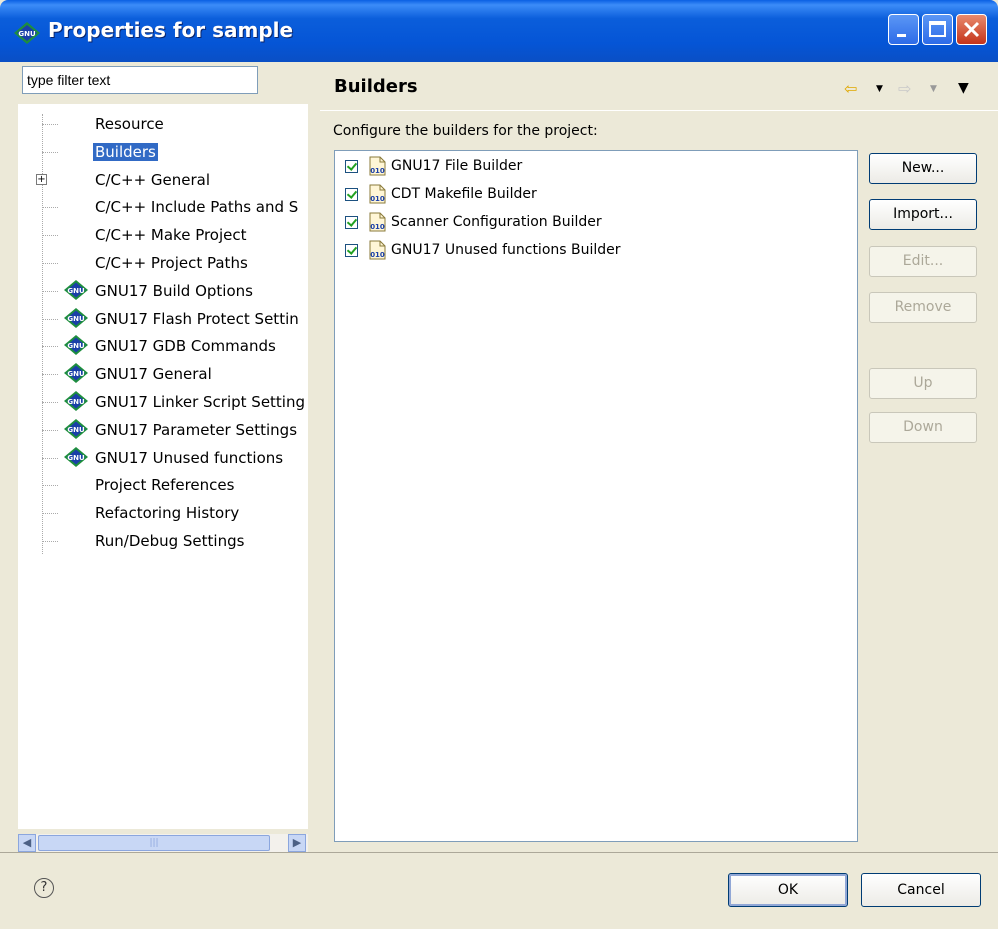 This screenshot has height=929, width=998. What do you see at coordinates (496, 222) in the screenshot?
I see `builder-label: Scanner Configuration Builder` at bounding box center [496, 222].